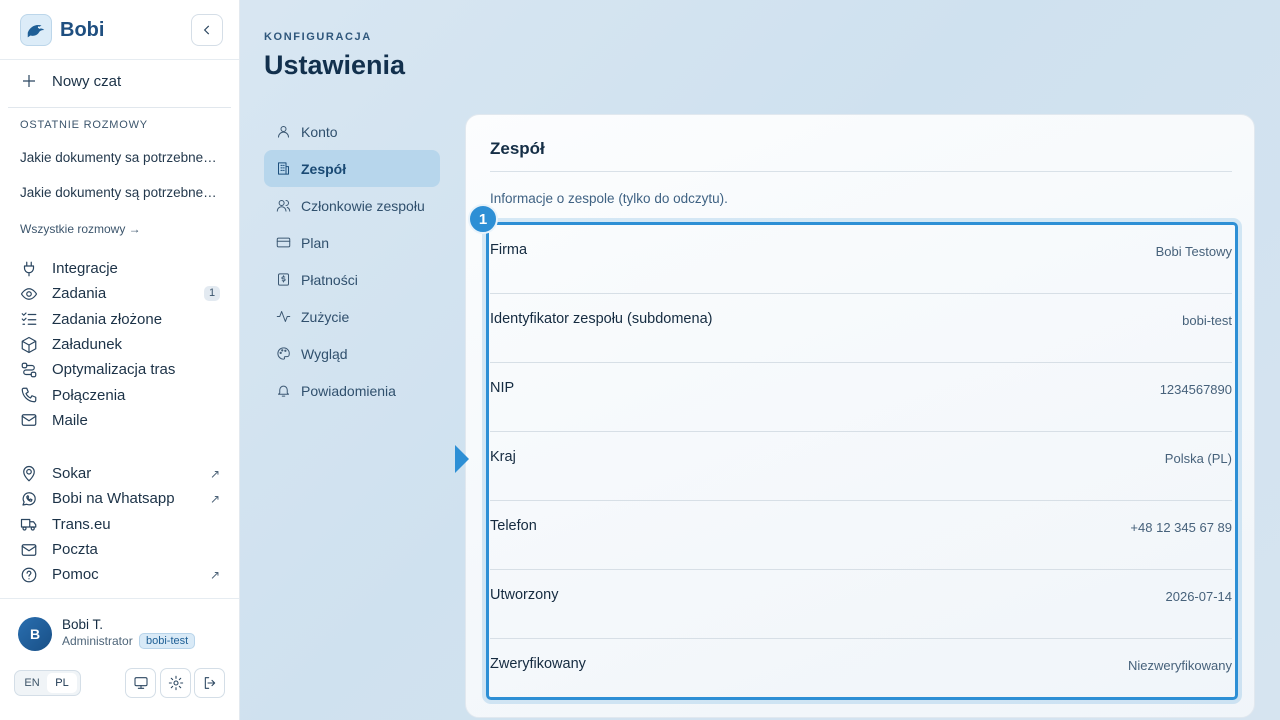 The height and width of the screenshot is (720, 1280). What do you see at coordinates (114, 370) in the screenshot?
I see `nav-item-label: Optymalizacja tras` at bounding box center [114, 370].